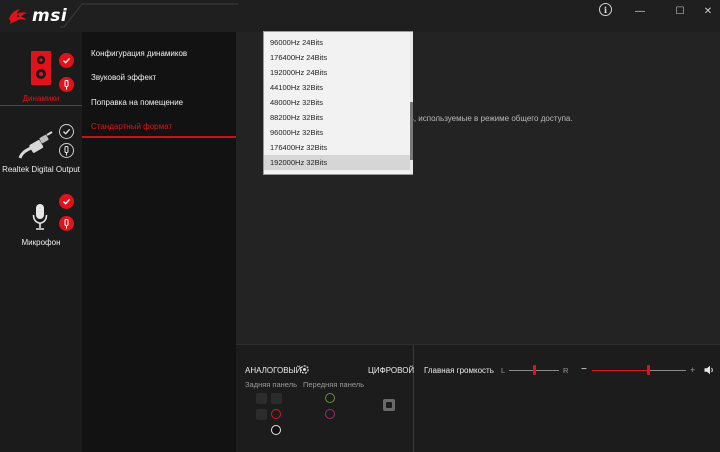 The width and height of the screenshot is (720, 452). I want to click on device-sidebar: Динамики Realtek Digital Output Микрофон, so click(41, 242).